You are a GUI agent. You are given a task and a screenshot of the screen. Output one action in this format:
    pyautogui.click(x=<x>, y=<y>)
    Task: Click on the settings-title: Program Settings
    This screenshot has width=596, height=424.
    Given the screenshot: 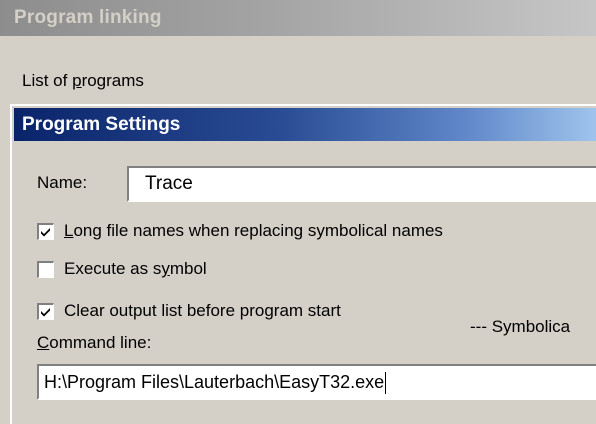 What is the action you would take?
    pyautogui.click(x=101, y=124)
    